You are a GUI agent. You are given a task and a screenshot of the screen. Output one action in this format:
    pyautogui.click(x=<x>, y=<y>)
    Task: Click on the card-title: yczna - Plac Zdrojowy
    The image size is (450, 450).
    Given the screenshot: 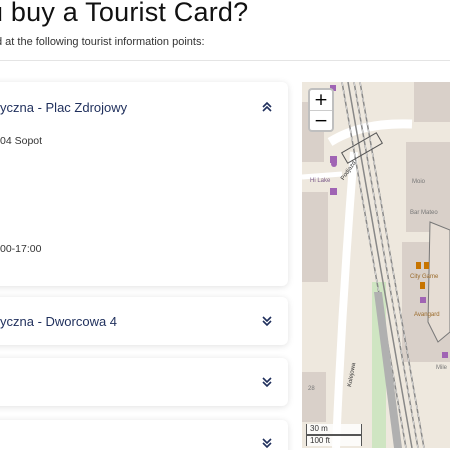 What is the action you would take?
    pyautogui.click(x=63, y=107)
    